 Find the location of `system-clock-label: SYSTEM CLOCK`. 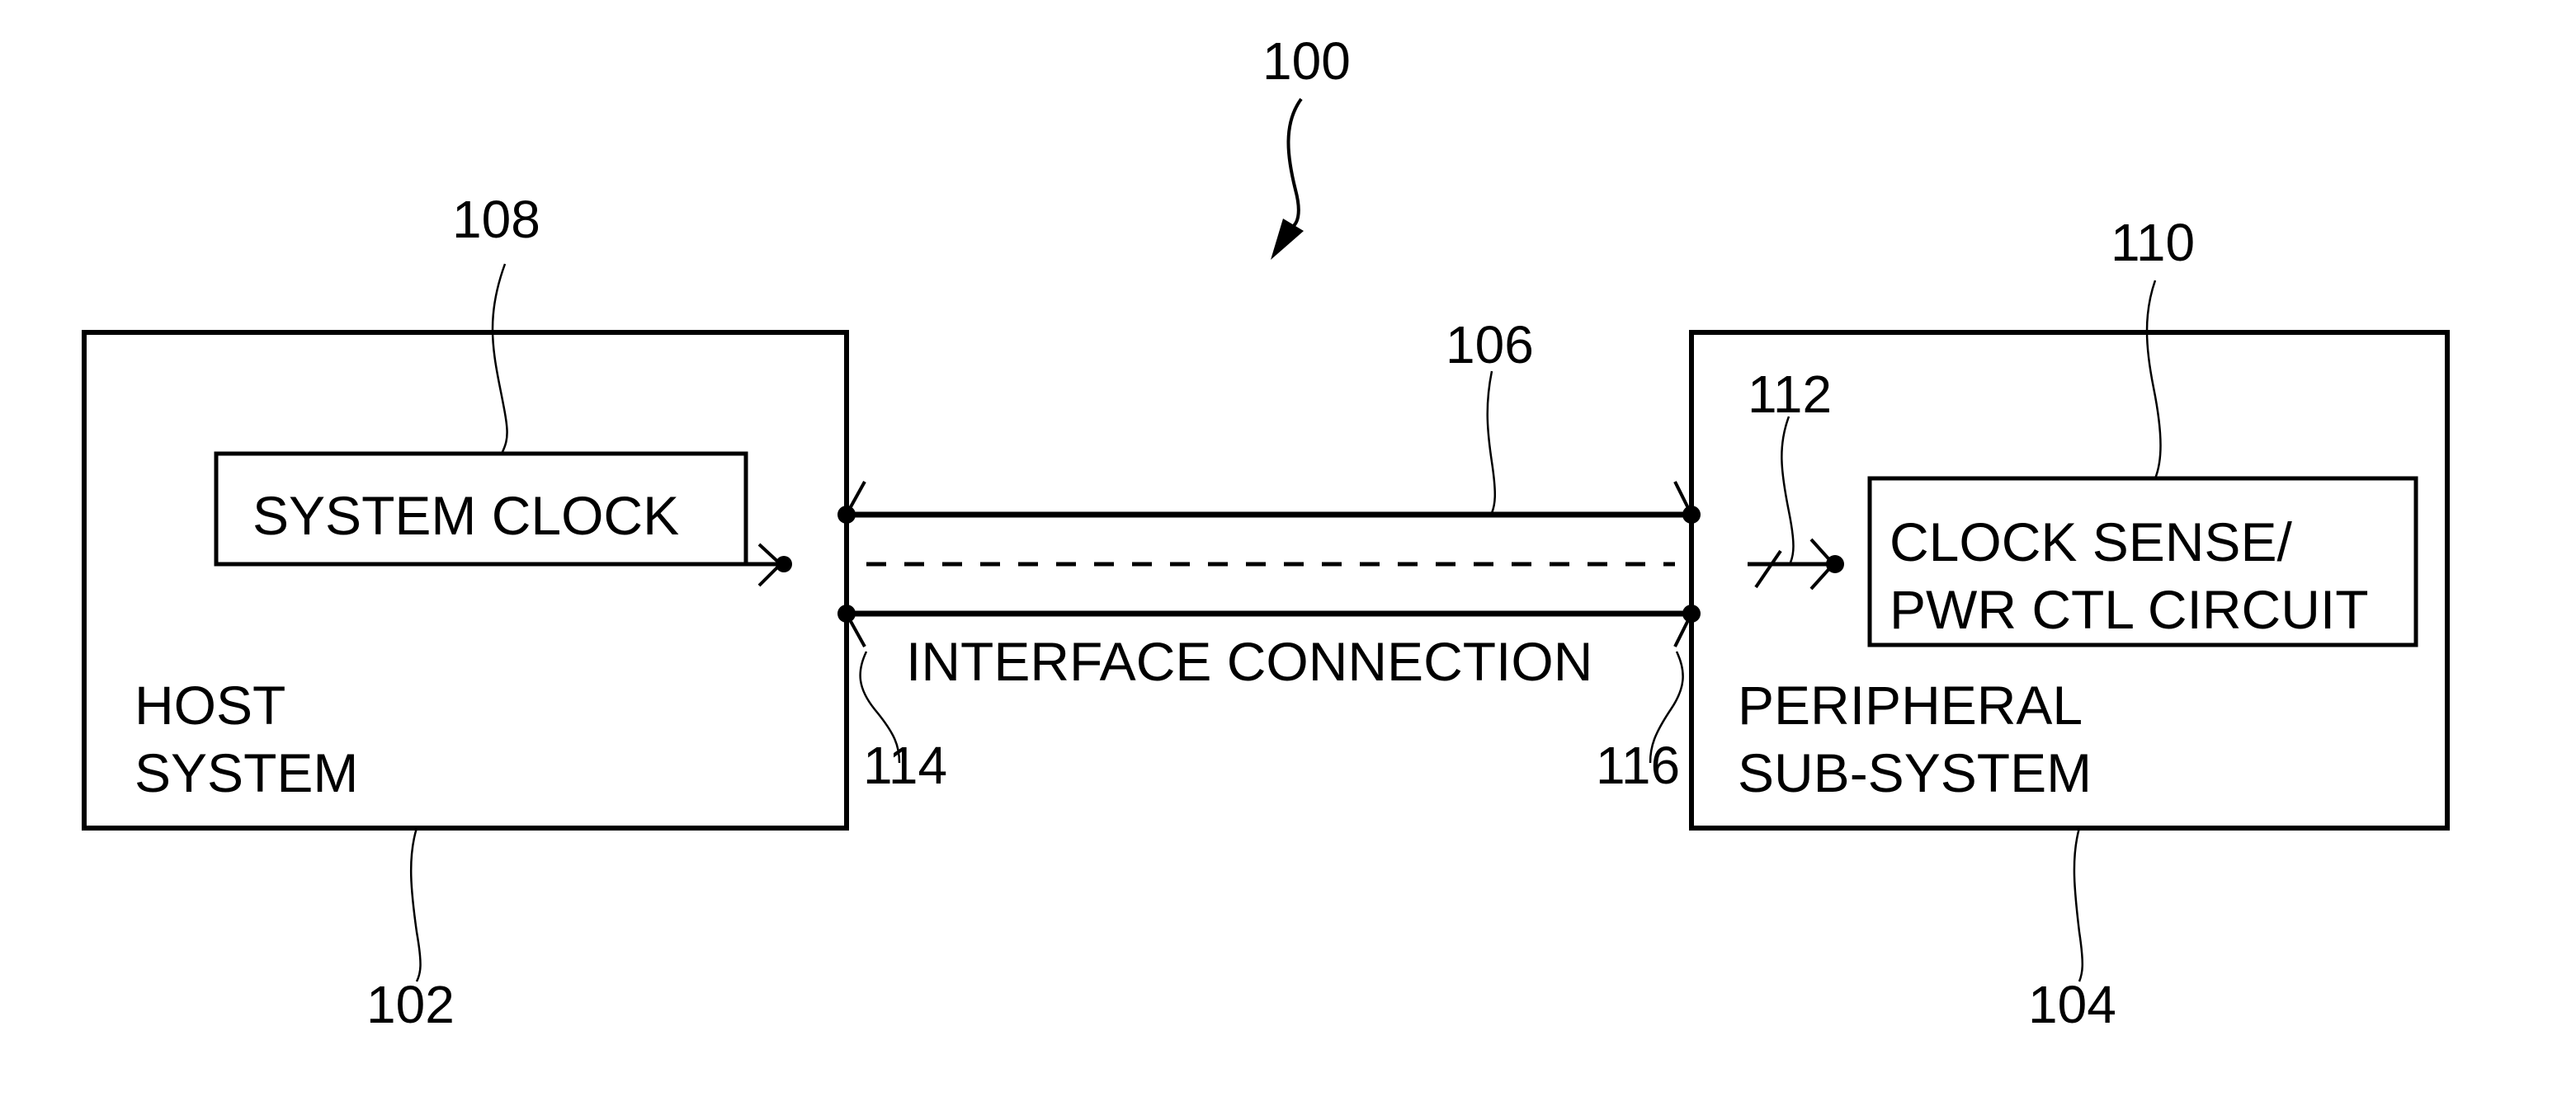

system-clock-label: SYSTEM CLOCK is located at coordinates (466, 515).